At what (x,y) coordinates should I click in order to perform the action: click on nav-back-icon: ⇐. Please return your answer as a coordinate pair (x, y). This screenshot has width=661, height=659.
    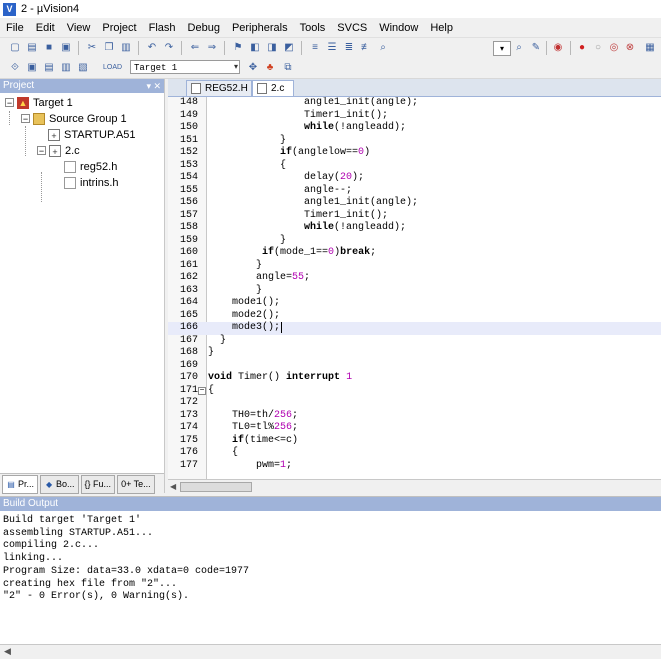
    Looking at the image, I should click on (195, 48).